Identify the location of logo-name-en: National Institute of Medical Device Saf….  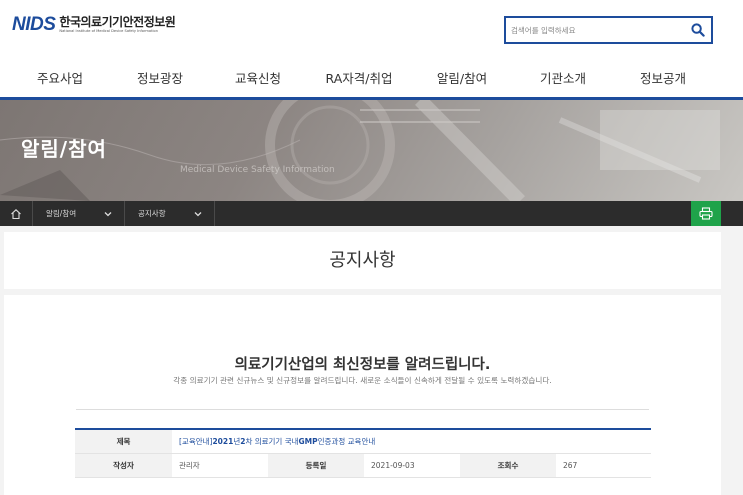
(108, 31).